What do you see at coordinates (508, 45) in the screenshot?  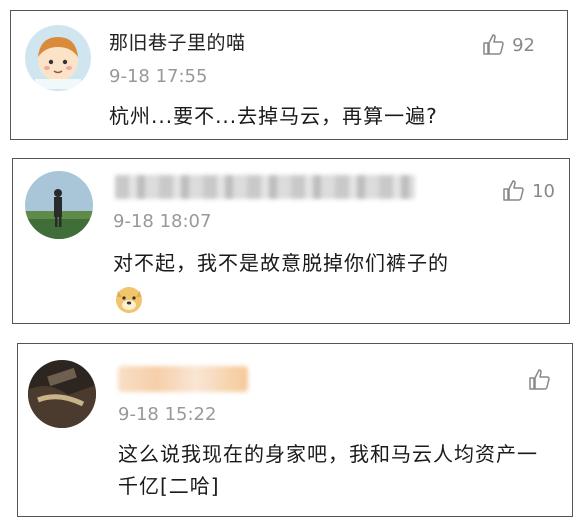 I see `like-button: 92` at bounding box center [508, 45].